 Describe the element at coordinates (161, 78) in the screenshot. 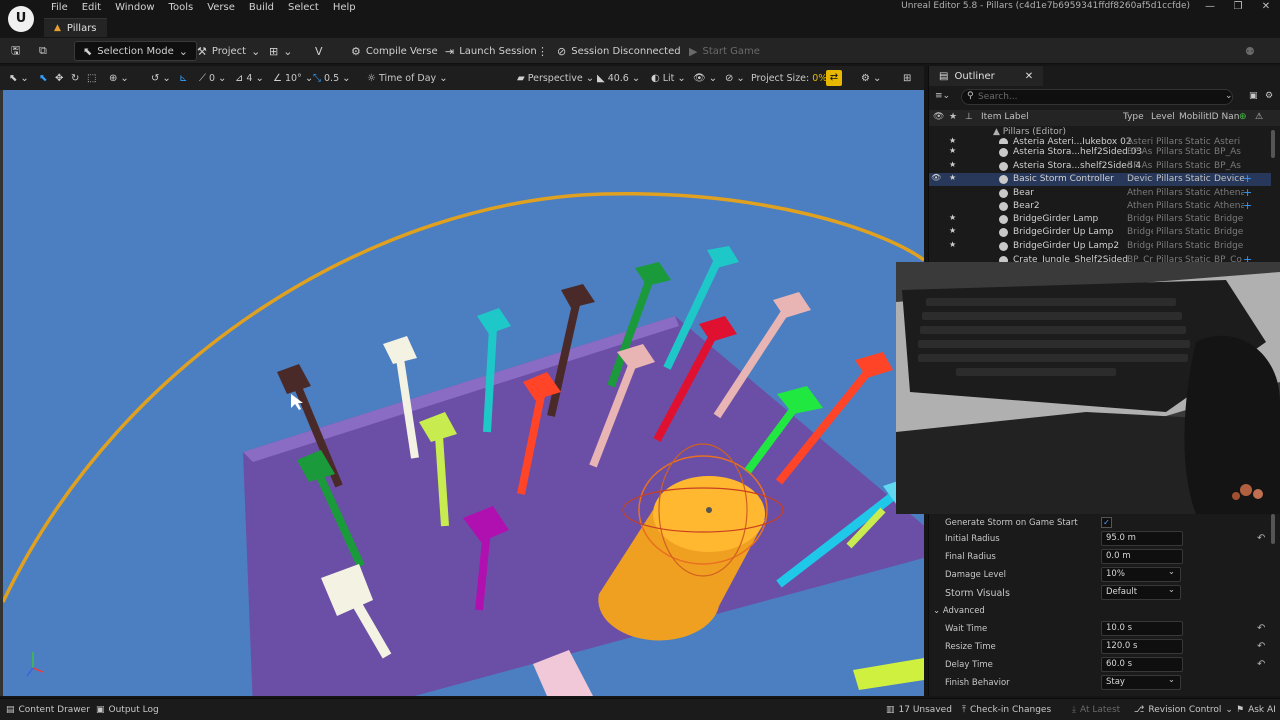

I see `surface-snap-icon: ↺ ⌄` at that location.